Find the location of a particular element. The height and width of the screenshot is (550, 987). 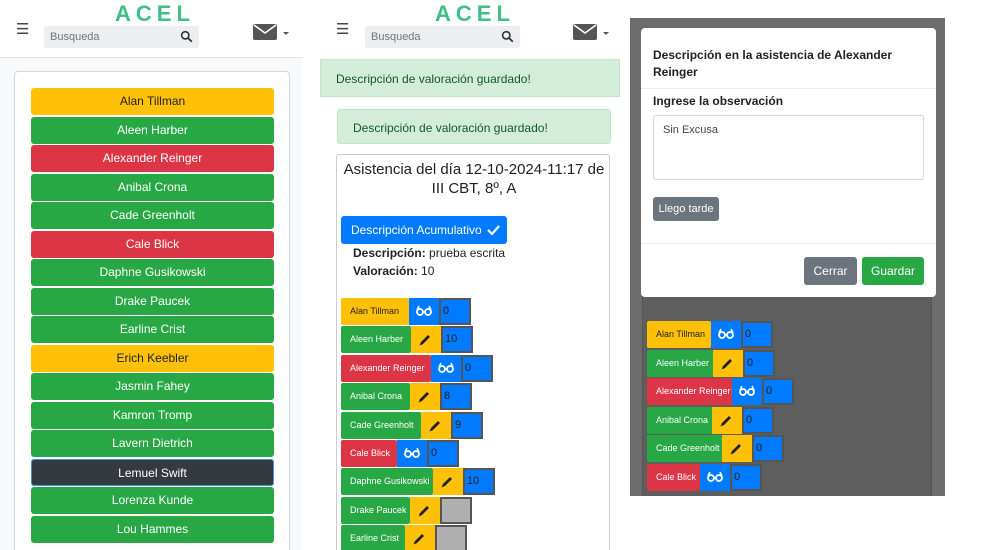

student-name: Daphne Gusikowski is located at coordinates (387, 482).